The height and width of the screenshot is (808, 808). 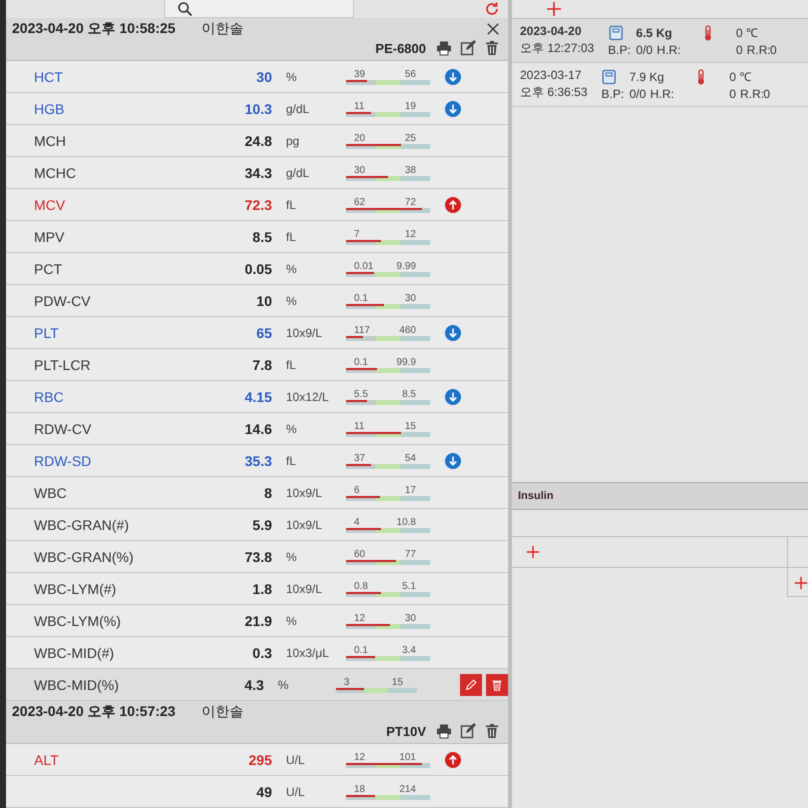 What do you see at coordinates (360, 202) in the screenshot?
I see `range-low: 62` at bounding box center [360, 202].